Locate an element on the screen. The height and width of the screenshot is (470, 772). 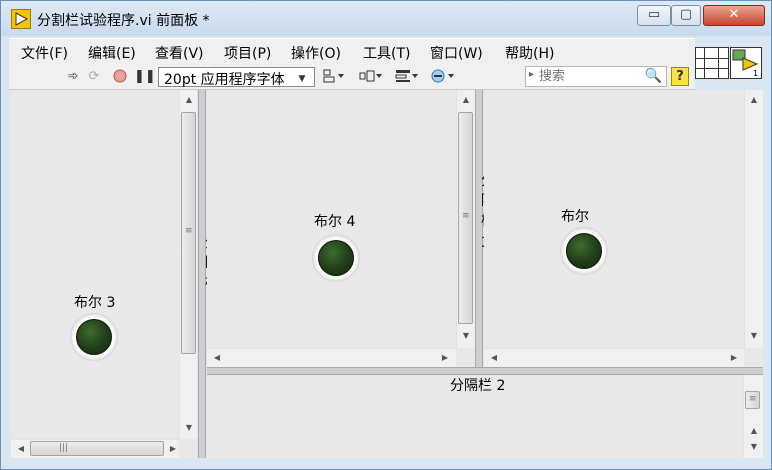
boolean-right-label: 布尔 is located at coordinates (575, 217).